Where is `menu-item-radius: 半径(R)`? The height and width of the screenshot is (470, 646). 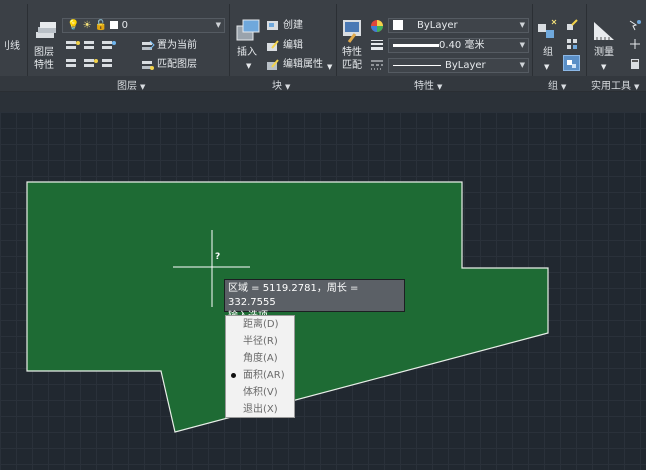 menu-item-radius: 半径(R) is located at coordinates (260, 341).